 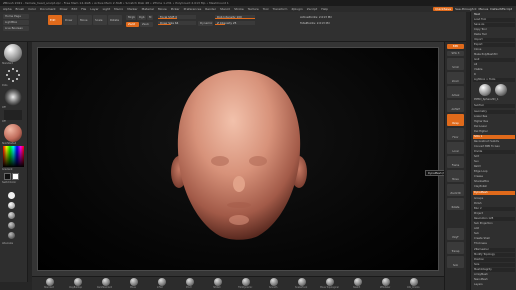 What do you see at coordinates (20, 9) in the screenshot?
I see `menu-brush: Brush` at bounding box center [20, 9].